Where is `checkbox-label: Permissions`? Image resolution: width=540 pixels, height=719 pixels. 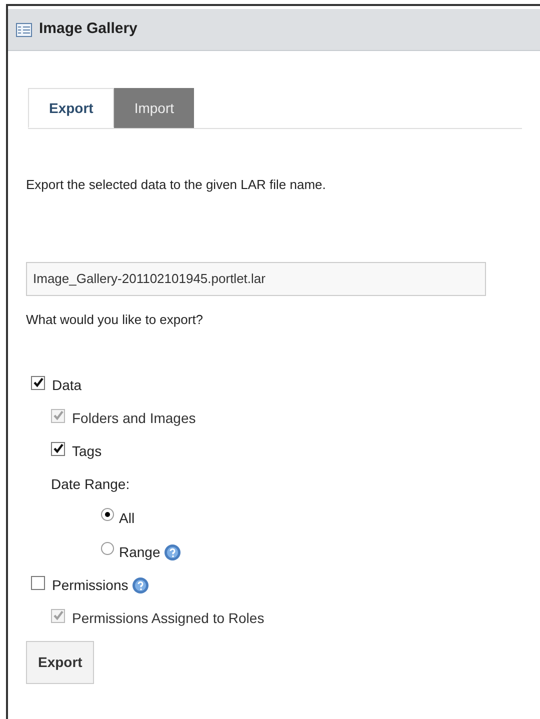
checkbox-label: Permissions is located at coordinates (90, 585).